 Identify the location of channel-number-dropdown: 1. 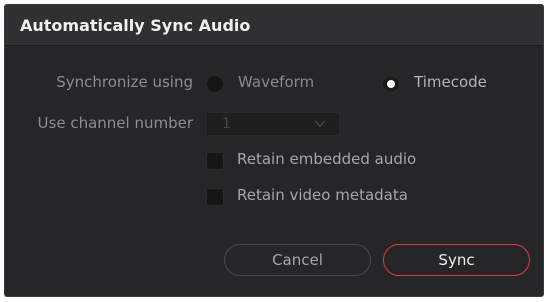
(273, 124).